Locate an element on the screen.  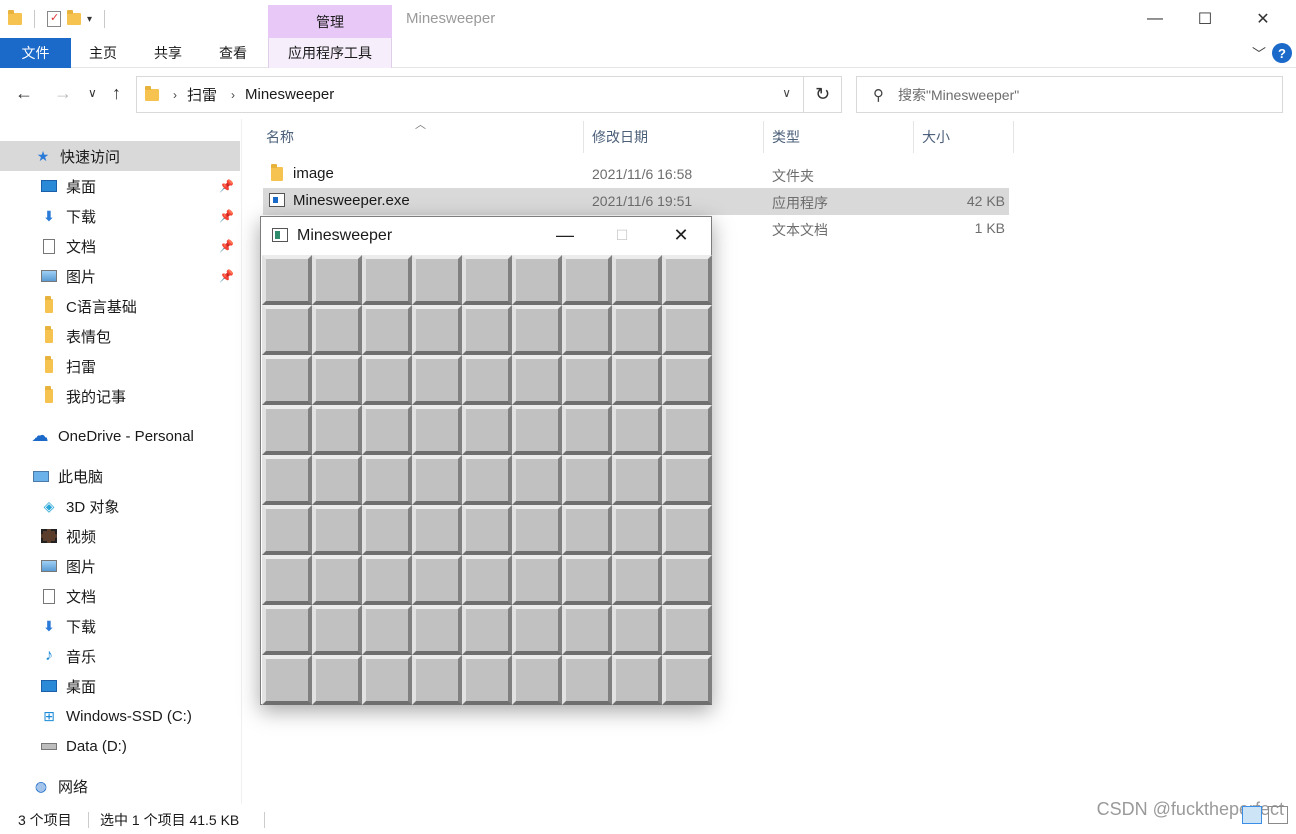
breadcrumb-item: 扫雷 is located at coordinates (202, 94).